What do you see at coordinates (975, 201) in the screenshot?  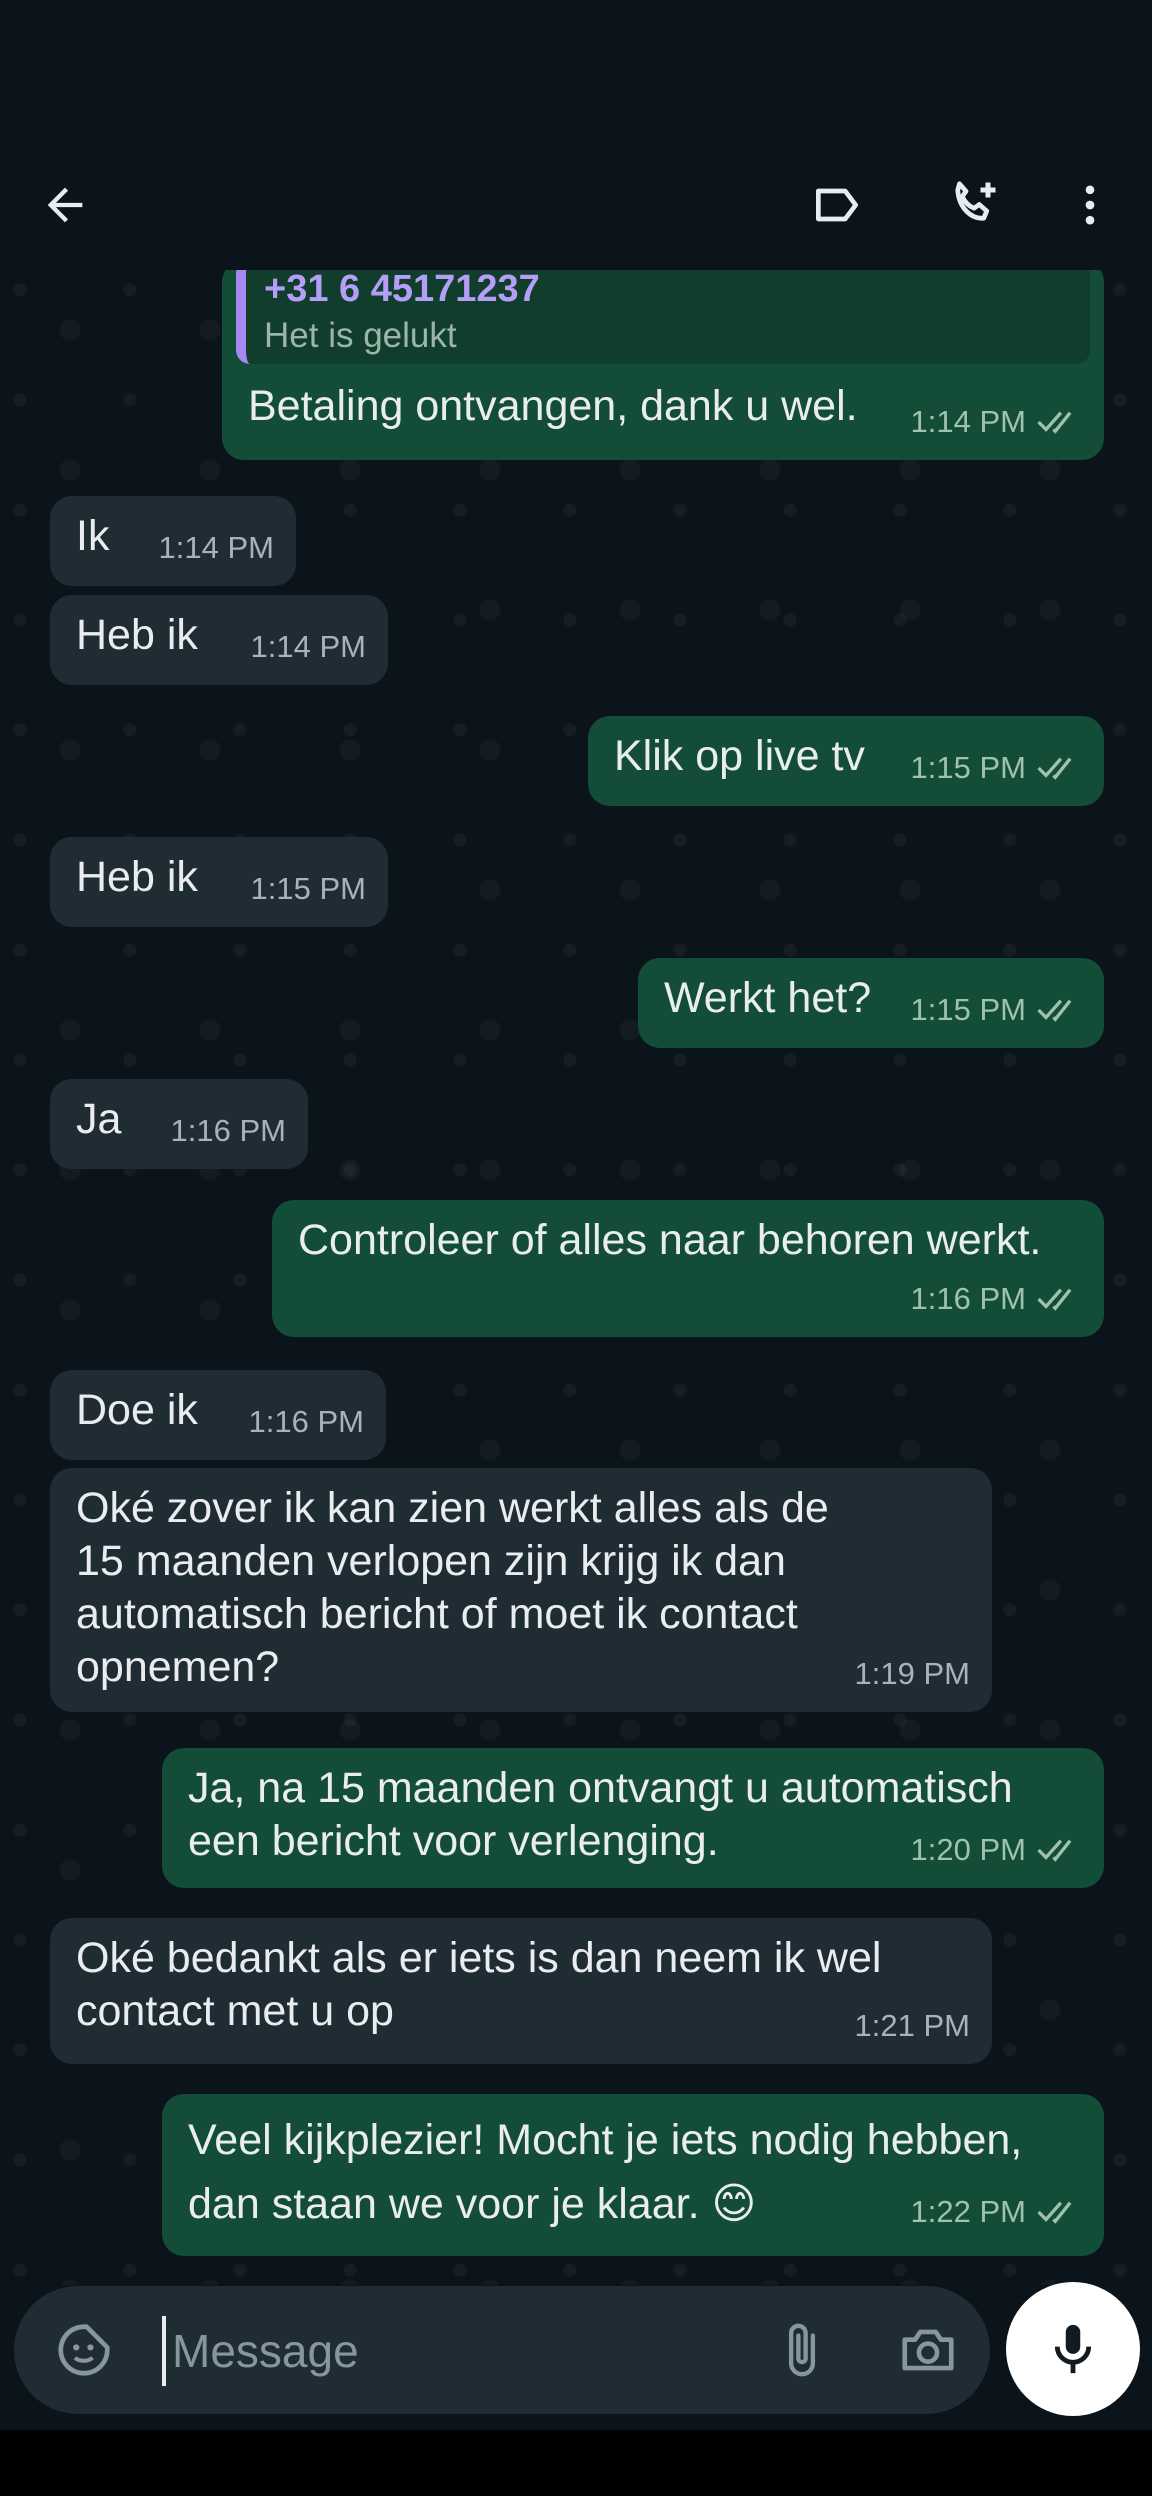 I see `add-call-icon` at bounding box center [975, 201].